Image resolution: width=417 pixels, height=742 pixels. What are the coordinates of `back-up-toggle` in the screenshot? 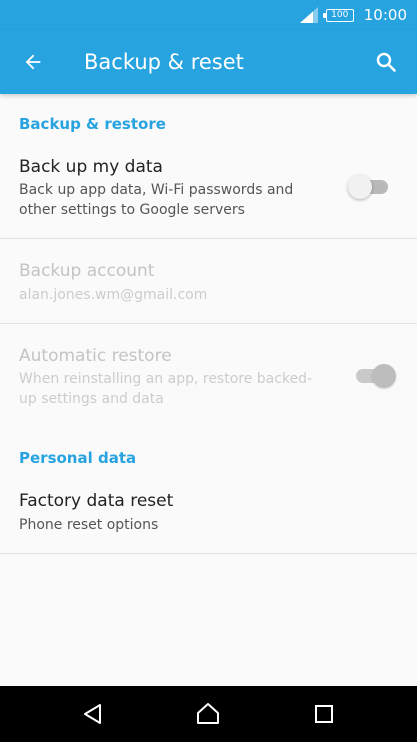 It's located at (369, 187).